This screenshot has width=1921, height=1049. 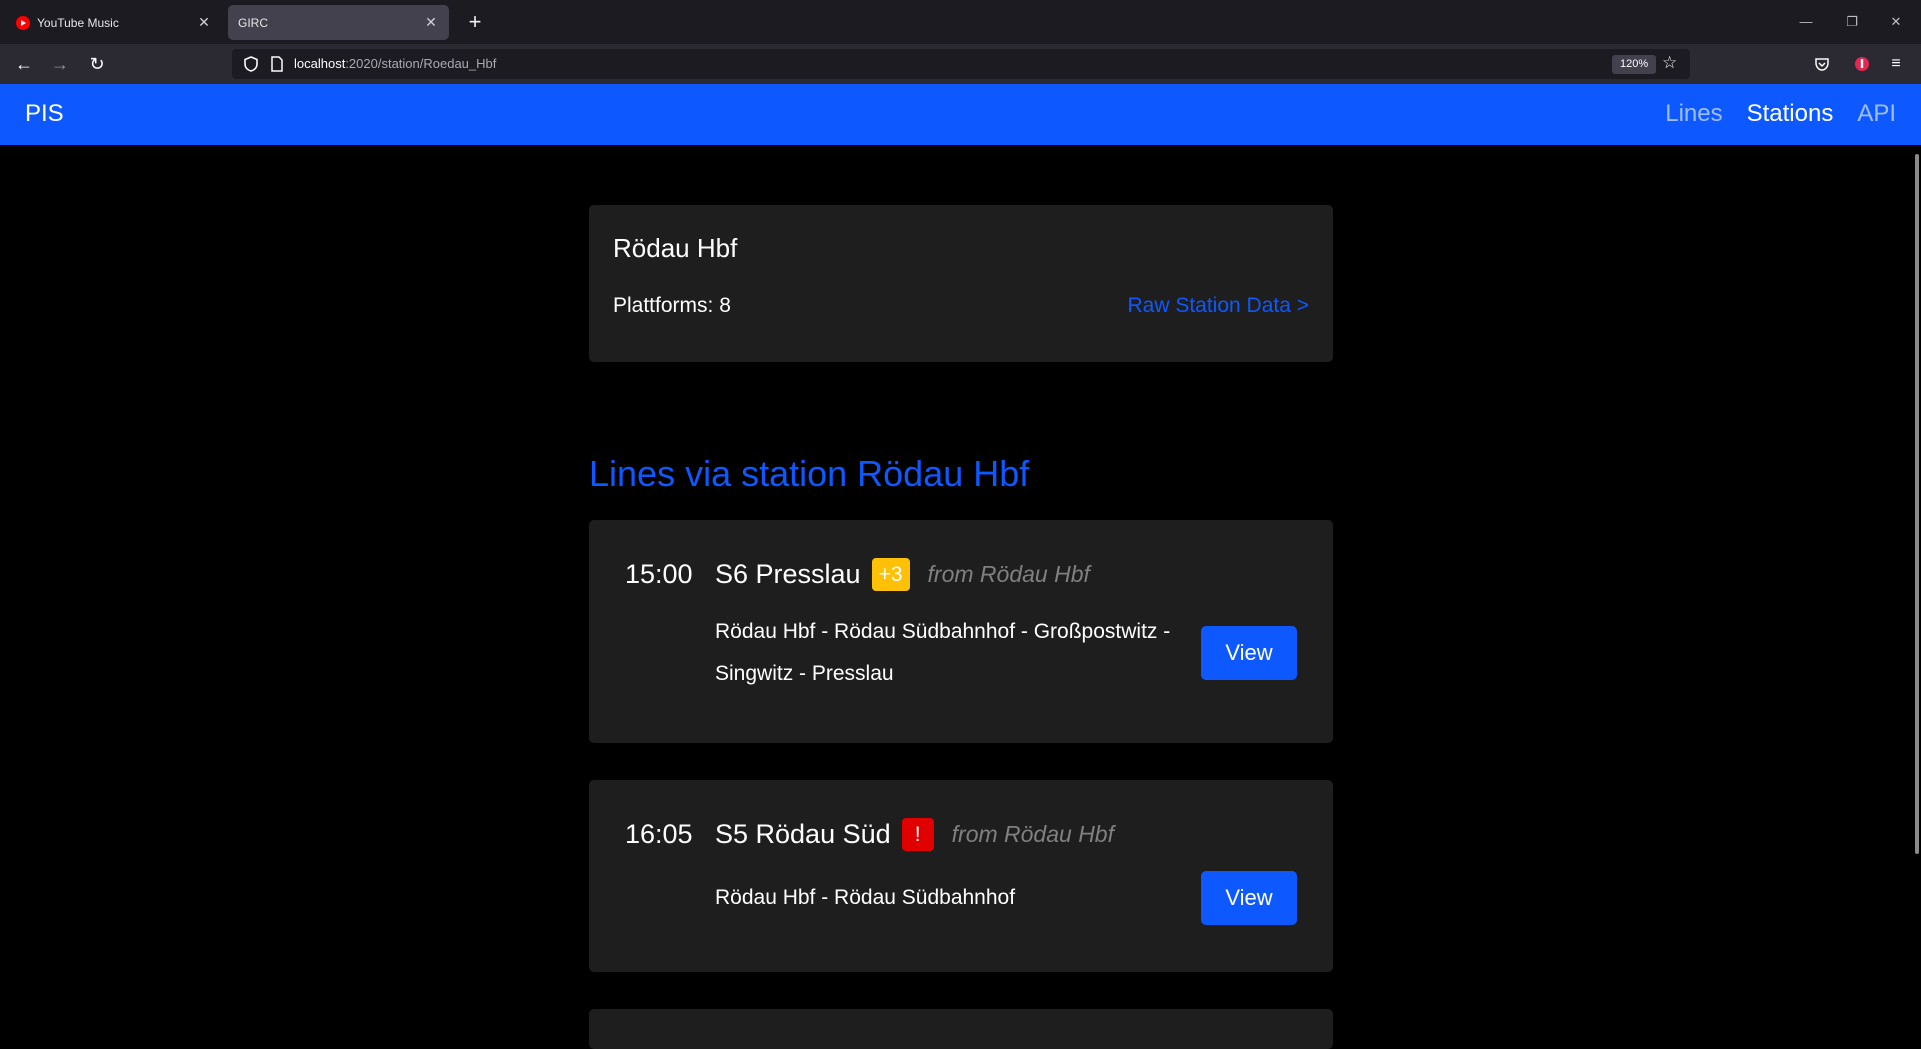 What do you see at coordinates (421, 63) in the screenshot?
I see `url-path: :2020/station/Roedau_Hbf` at bounding box center [421, 63].